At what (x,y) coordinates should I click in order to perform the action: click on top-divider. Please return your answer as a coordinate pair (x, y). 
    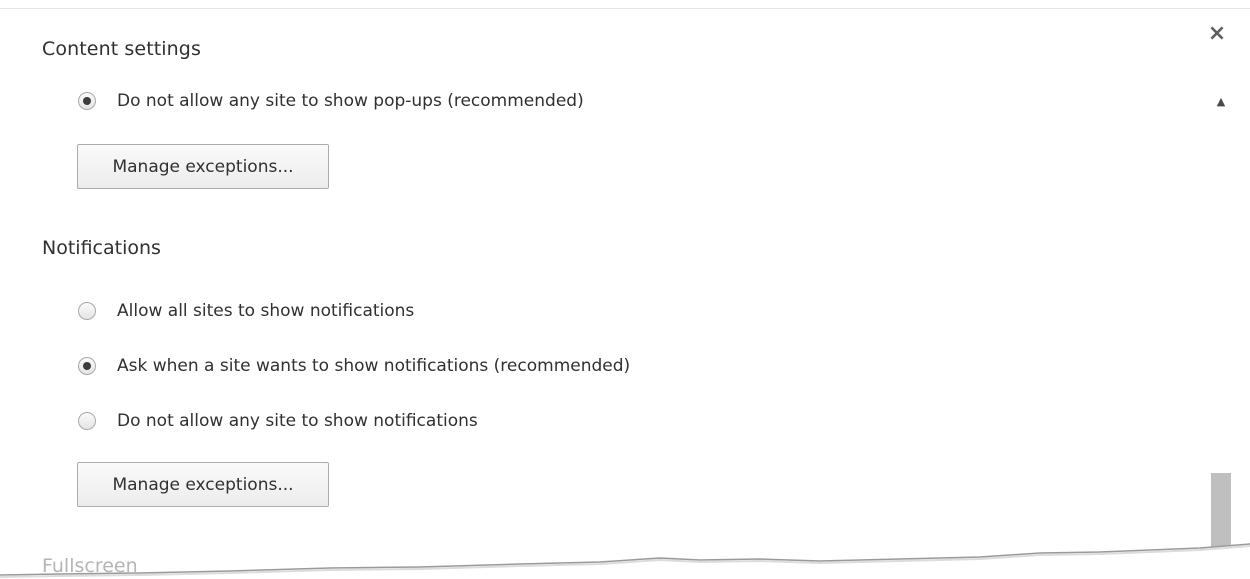
    Looking at the image, I should click on (625, 8).